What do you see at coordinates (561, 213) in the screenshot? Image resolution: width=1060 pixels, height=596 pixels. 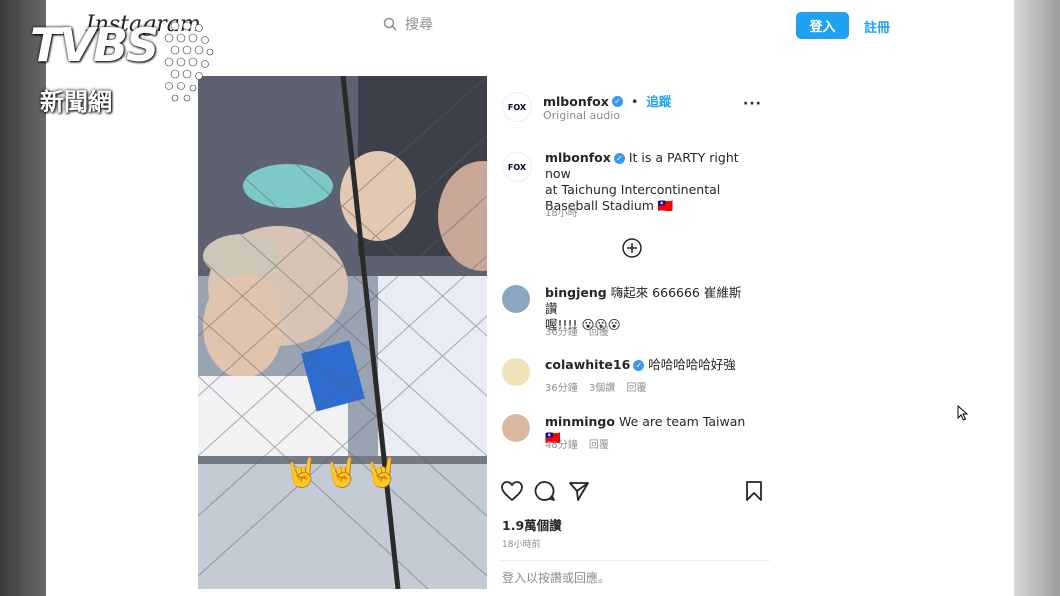 I see `caption-time: 18小時` at bounding box center [561, 213].